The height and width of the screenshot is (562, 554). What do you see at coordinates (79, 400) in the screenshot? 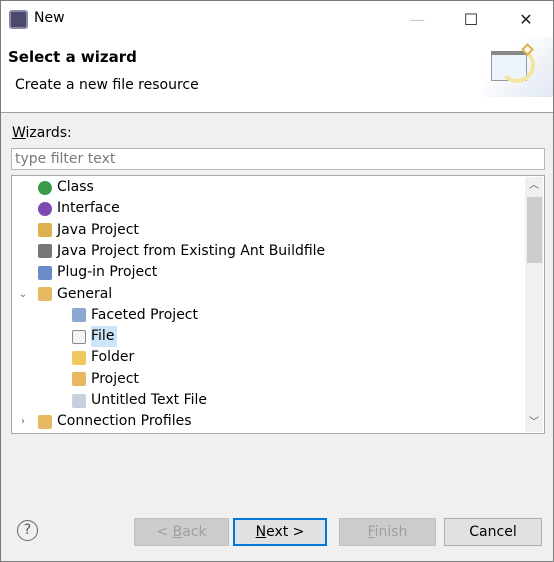
I see `text-file-icon` at bounding box center [79, 400].